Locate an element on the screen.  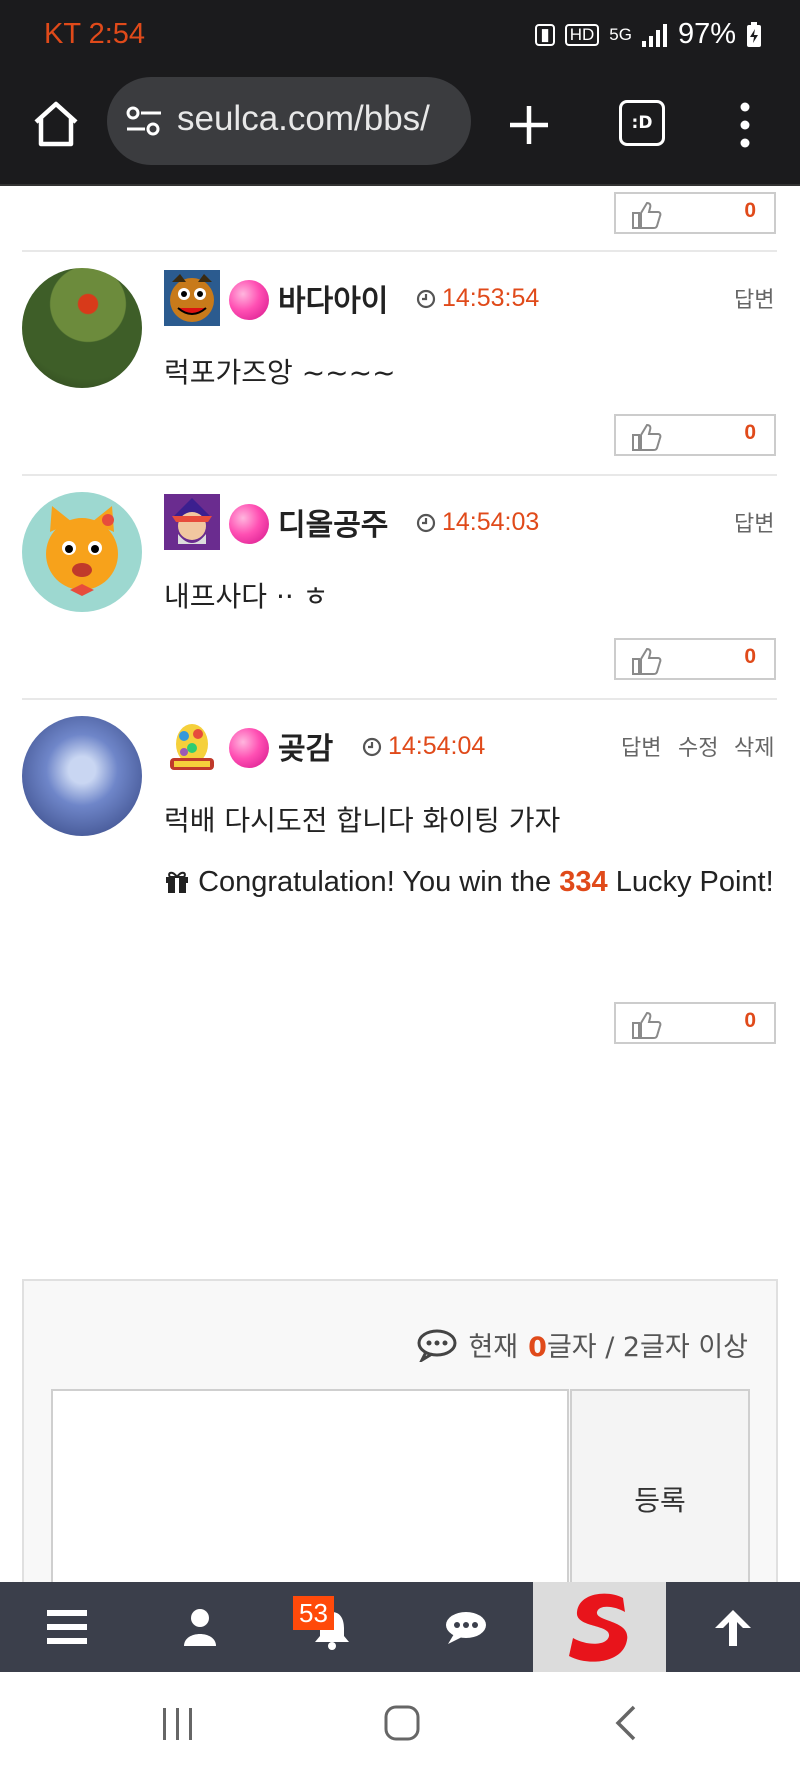
chat-bubbles-icon is located at coordinates (437, 1345).